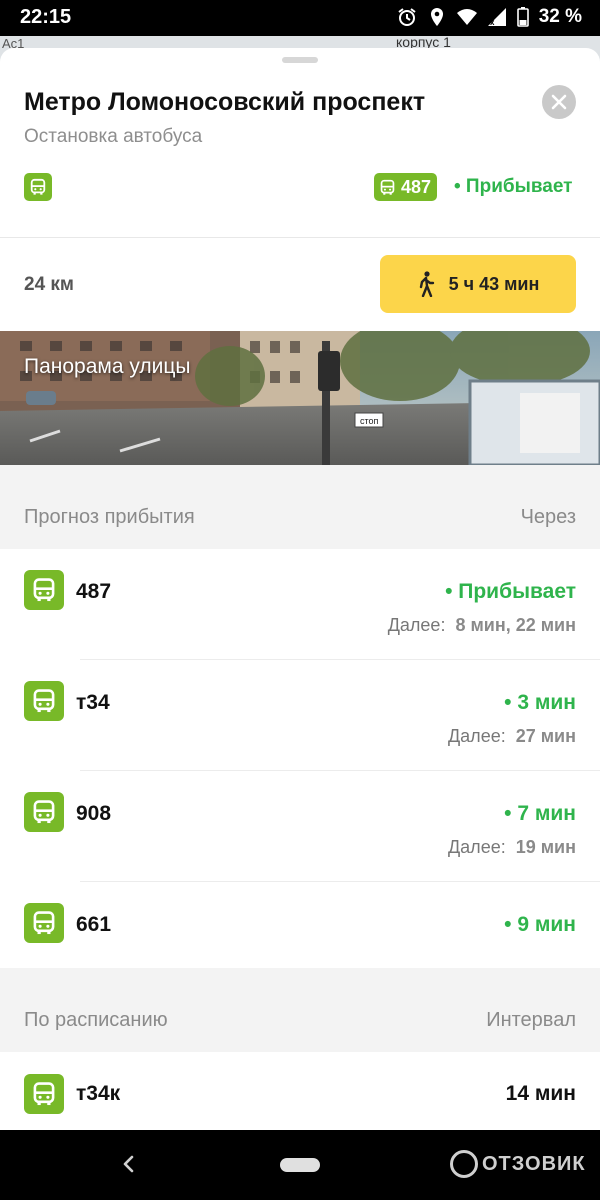 Image resolution: width=600 pixels, height=1200 pixels. What do you see at coordinates (534, 1163) in the screenshot?
I see `watermark-text: ОТЗОВИК` at bounding box center [534, 1163].